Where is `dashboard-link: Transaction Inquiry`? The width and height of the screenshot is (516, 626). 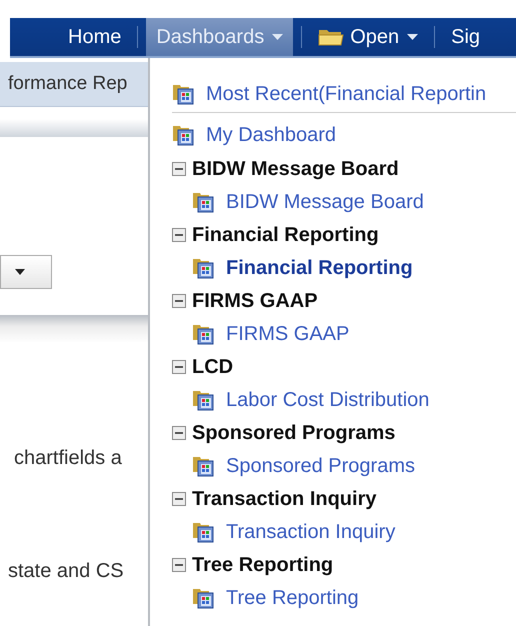 dashboard-link: Transaction Inquiry is located at coordinates (311, 532).